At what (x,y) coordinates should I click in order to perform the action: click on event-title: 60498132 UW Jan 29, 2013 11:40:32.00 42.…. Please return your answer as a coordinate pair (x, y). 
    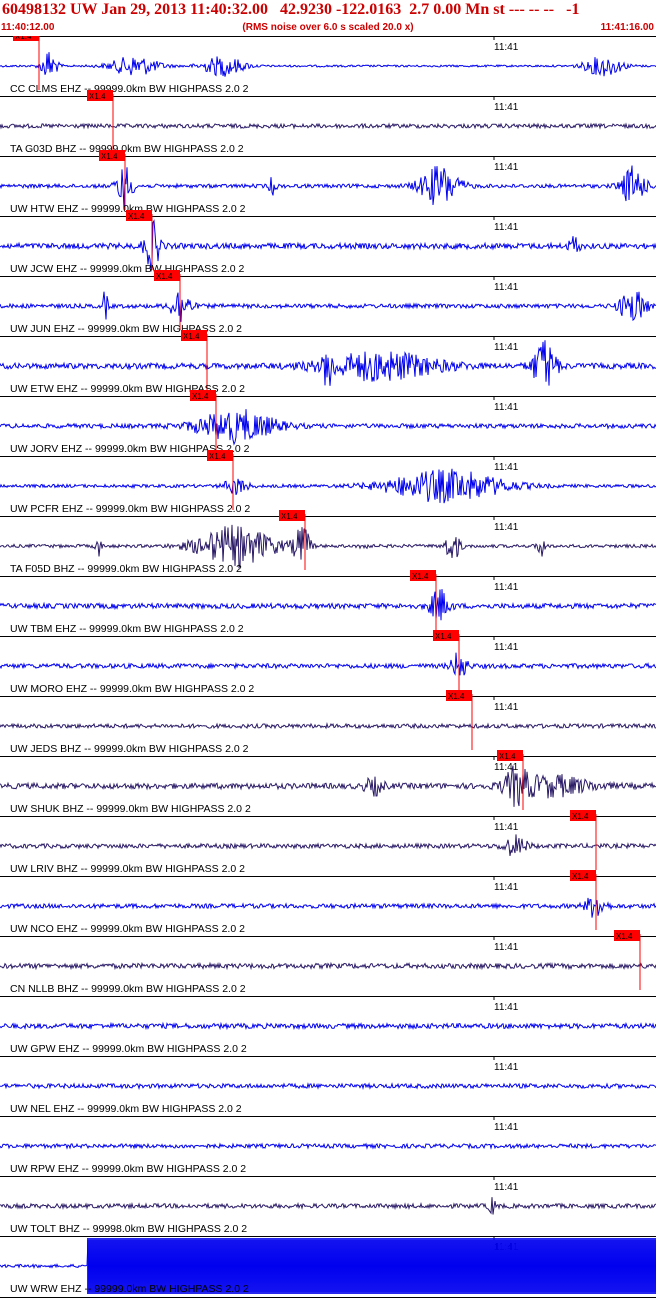
    Looking at the image, I should click on (291, 9).